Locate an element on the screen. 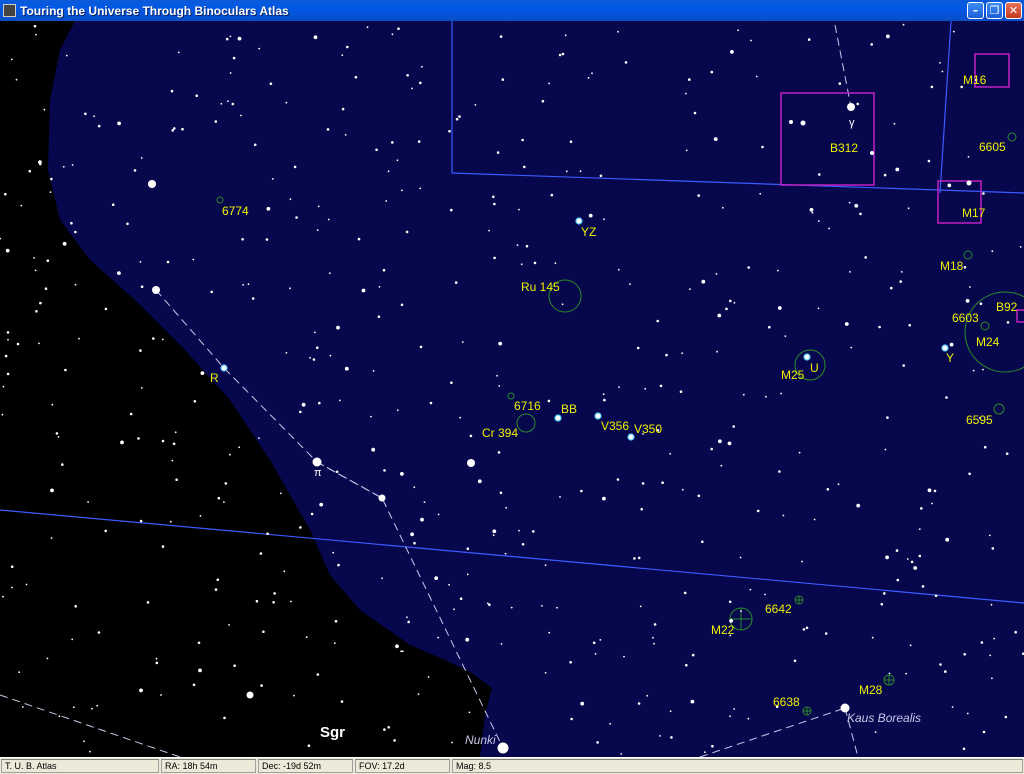  minimize-button: – is located at coordinates (975, 10).